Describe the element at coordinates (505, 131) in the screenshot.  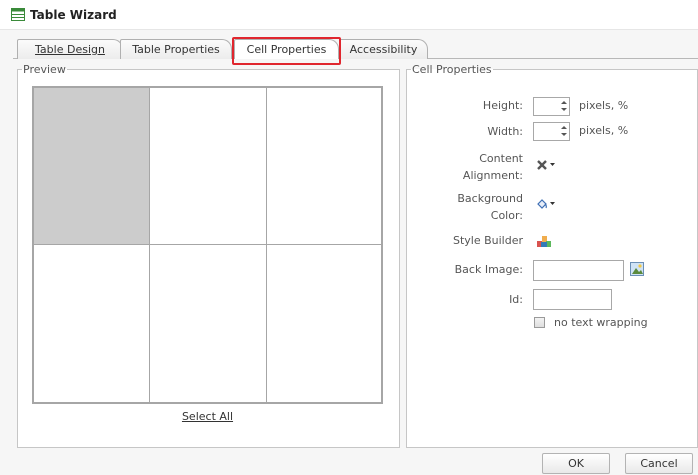
I see `width-label: Width:` at that location.